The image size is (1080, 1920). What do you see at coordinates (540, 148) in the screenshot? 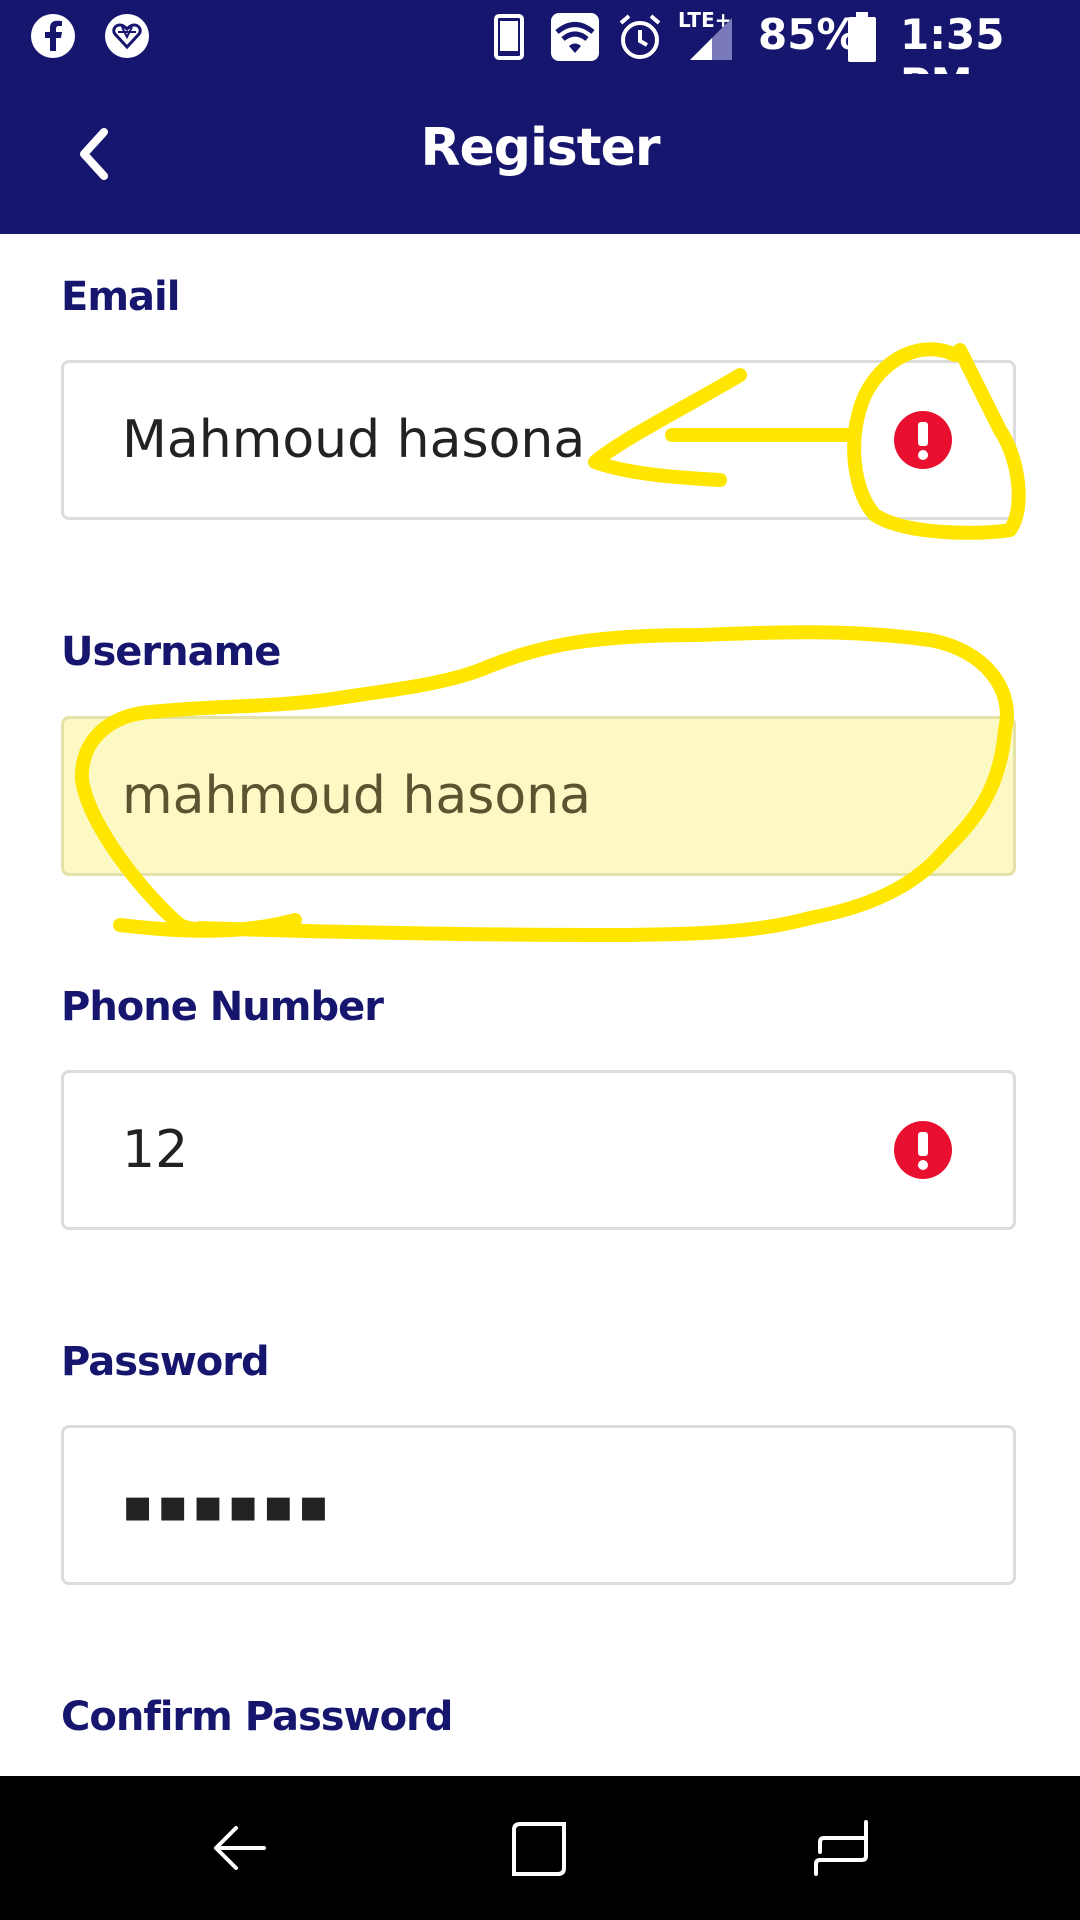
I see `page-title: Register` at bounding box center [540, 148].